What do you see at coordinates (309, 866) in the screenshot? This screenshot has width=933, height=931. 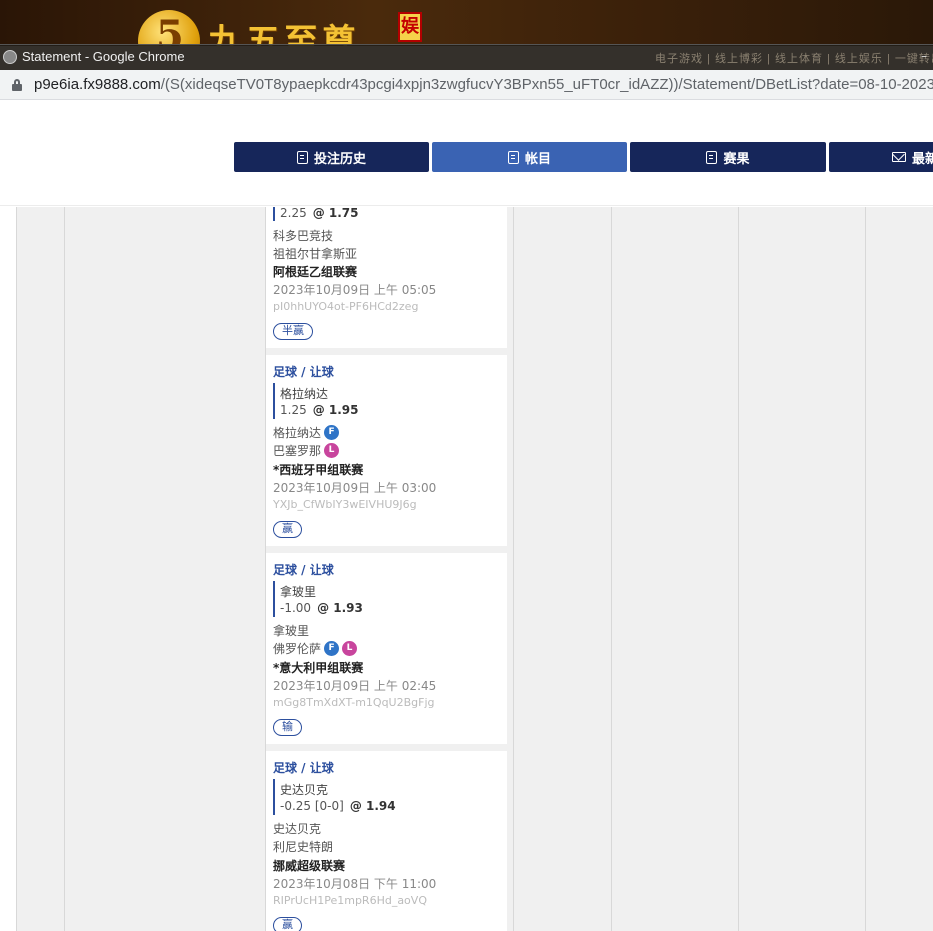 I see `league: 挪威超级联赛` at bounding box center [309, 866].